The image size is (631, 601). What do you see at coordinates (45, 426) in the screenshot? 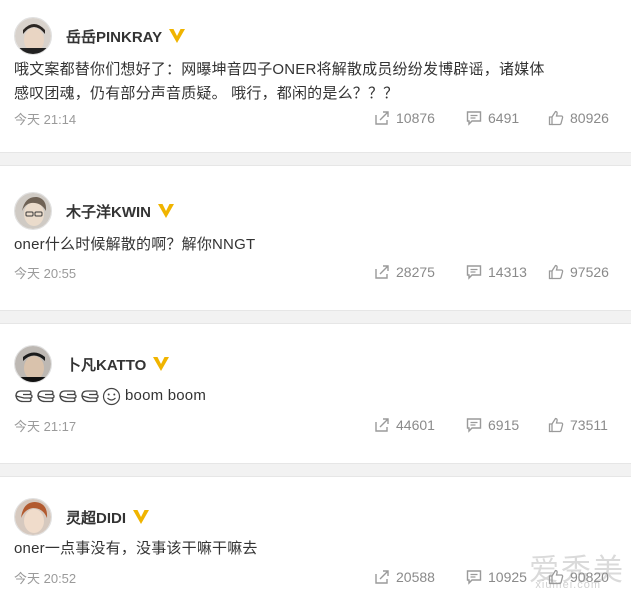
I see `timestamp: 今天 21:17` at bounding box center [45, 426].